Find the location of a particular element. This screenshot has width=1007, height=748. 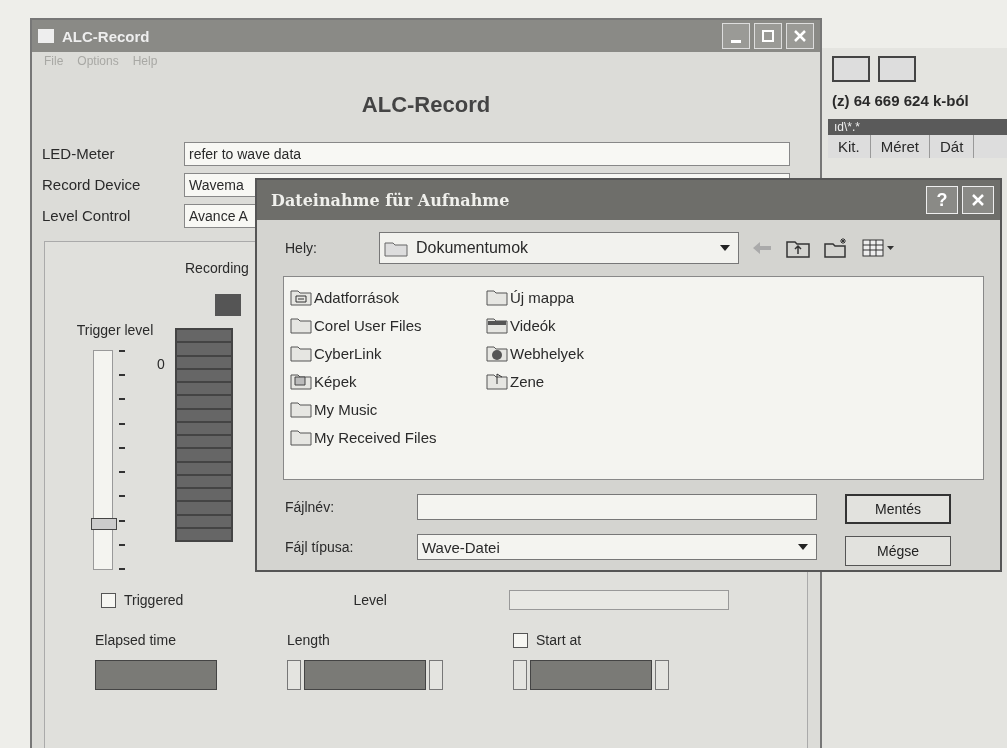

folder-entry: Videók is located at coordinates (584, 325).